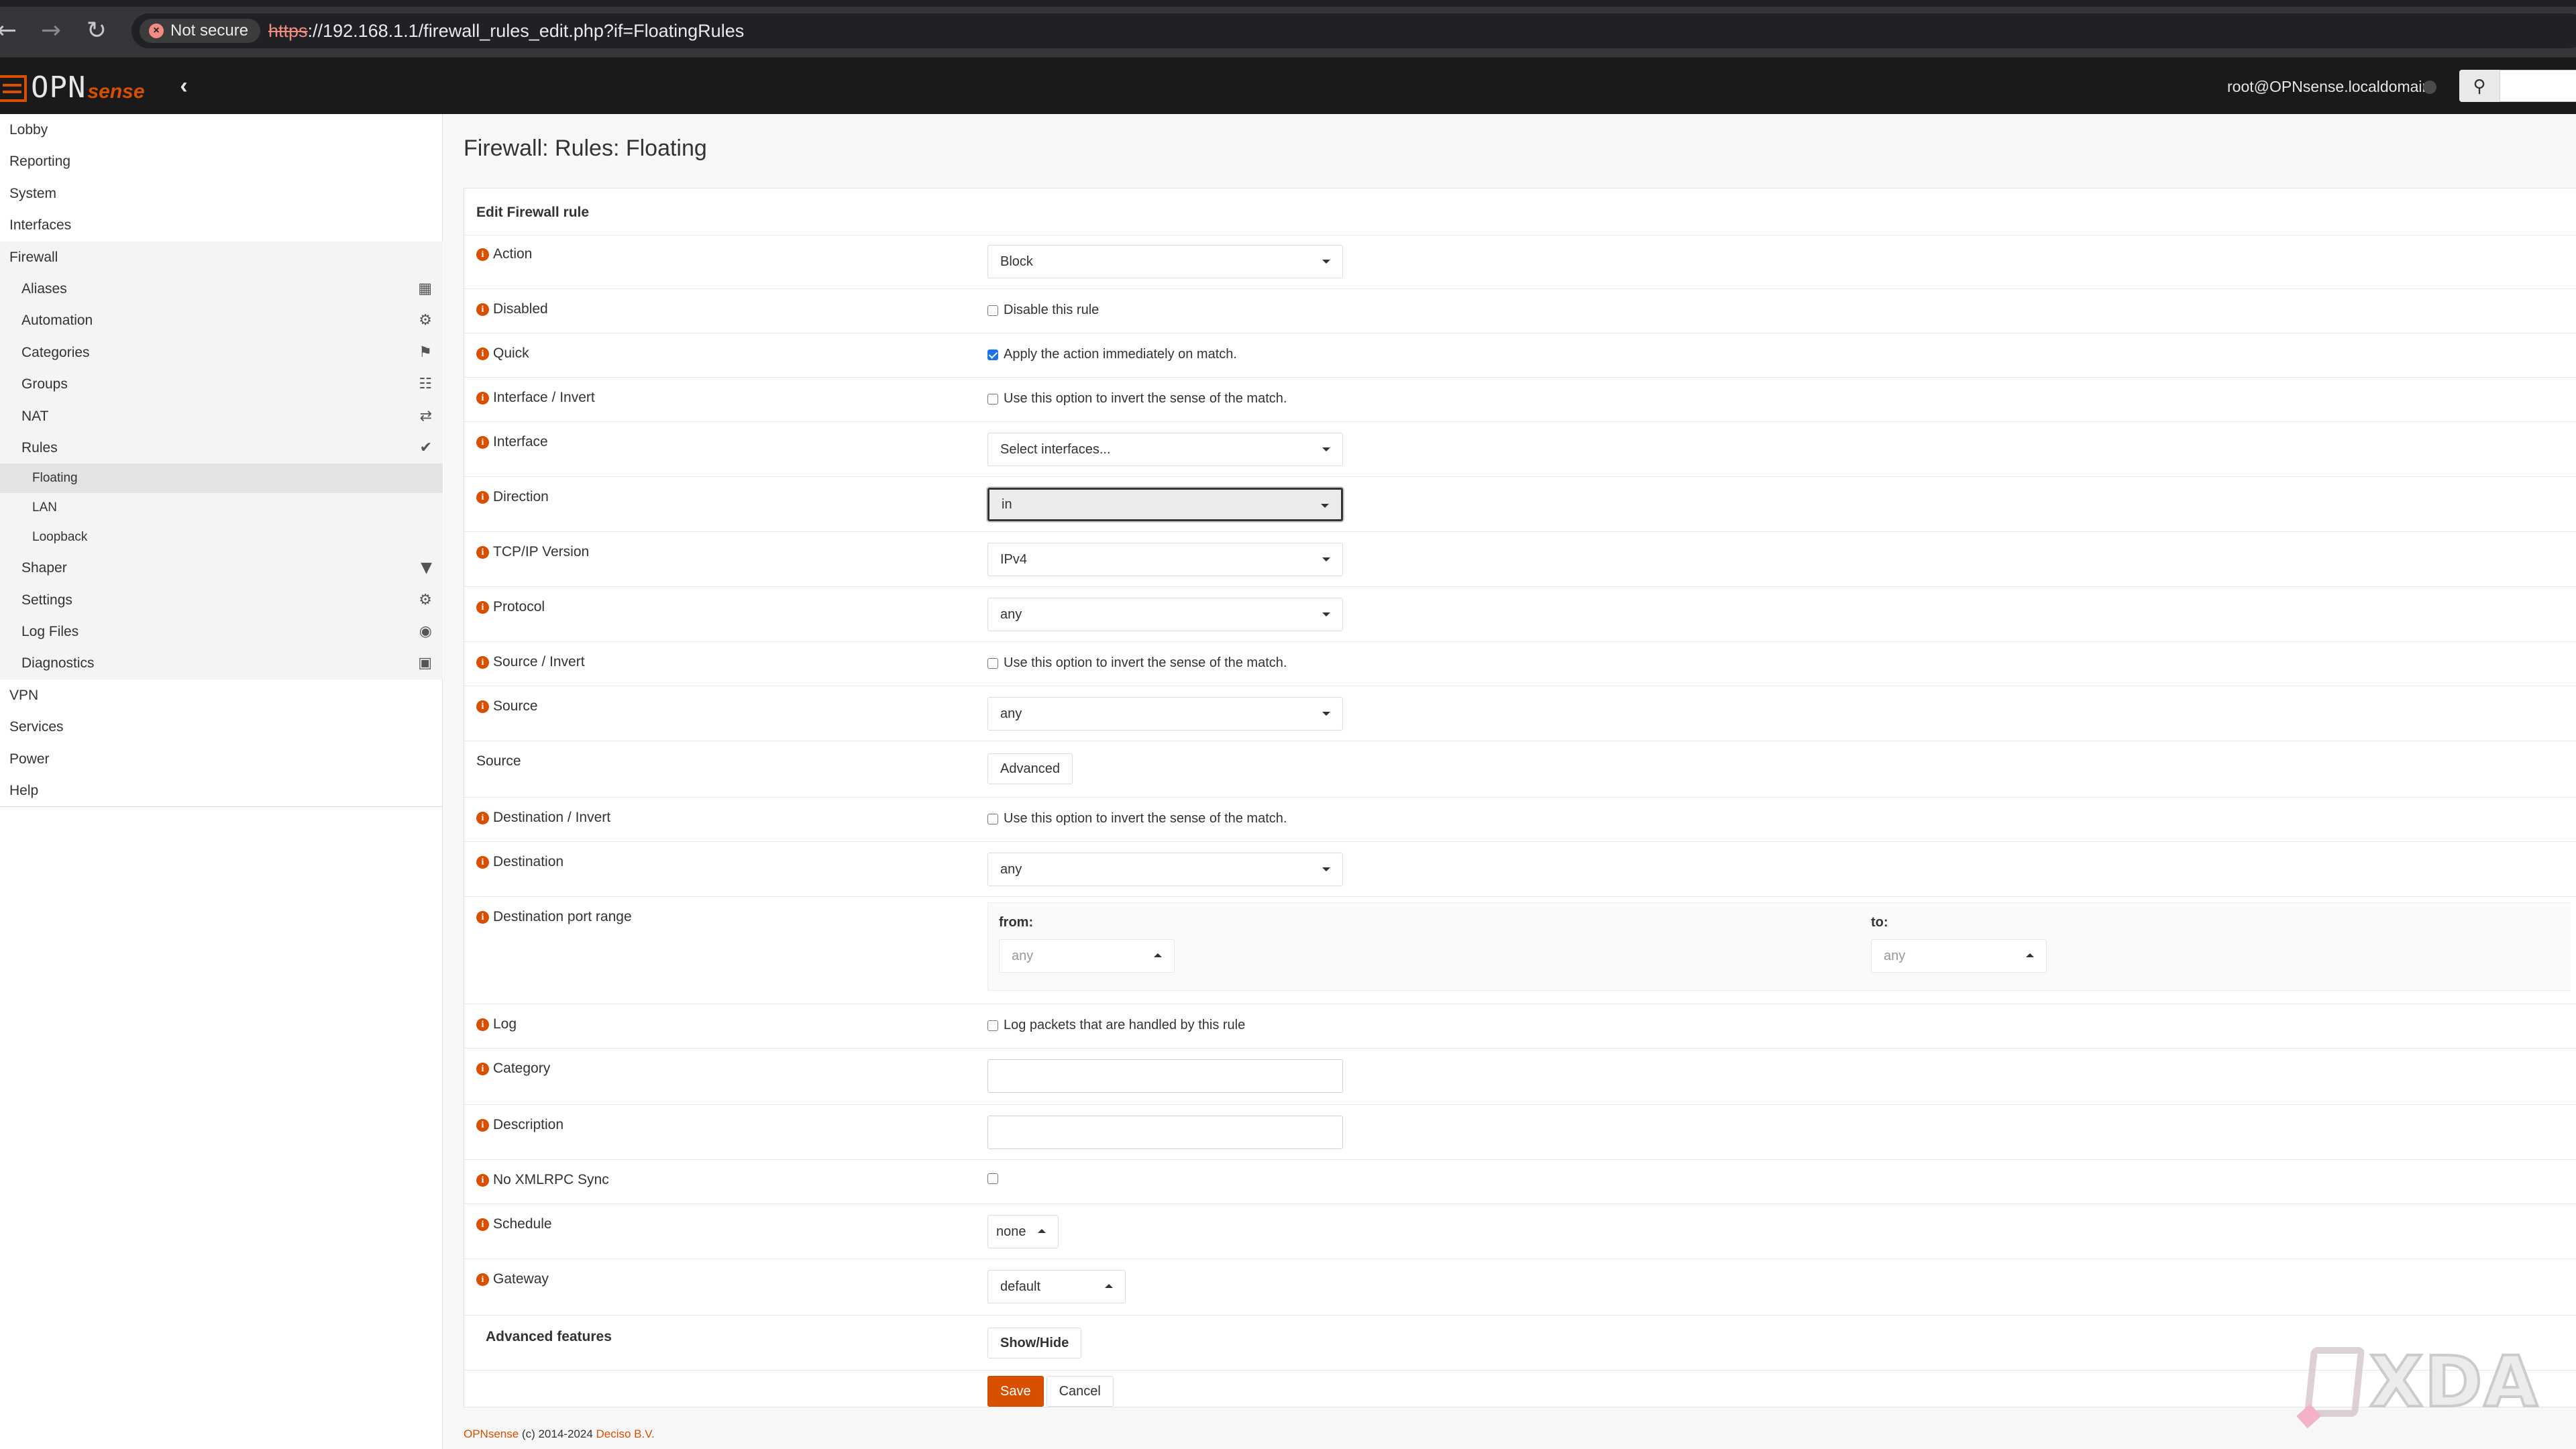 This screenshot has height=1449, width=2576. What do you see at coordinates (9, 31) in the screenshot?
I see `back-arrow-icon: ←` at bounding box center [9, 31].